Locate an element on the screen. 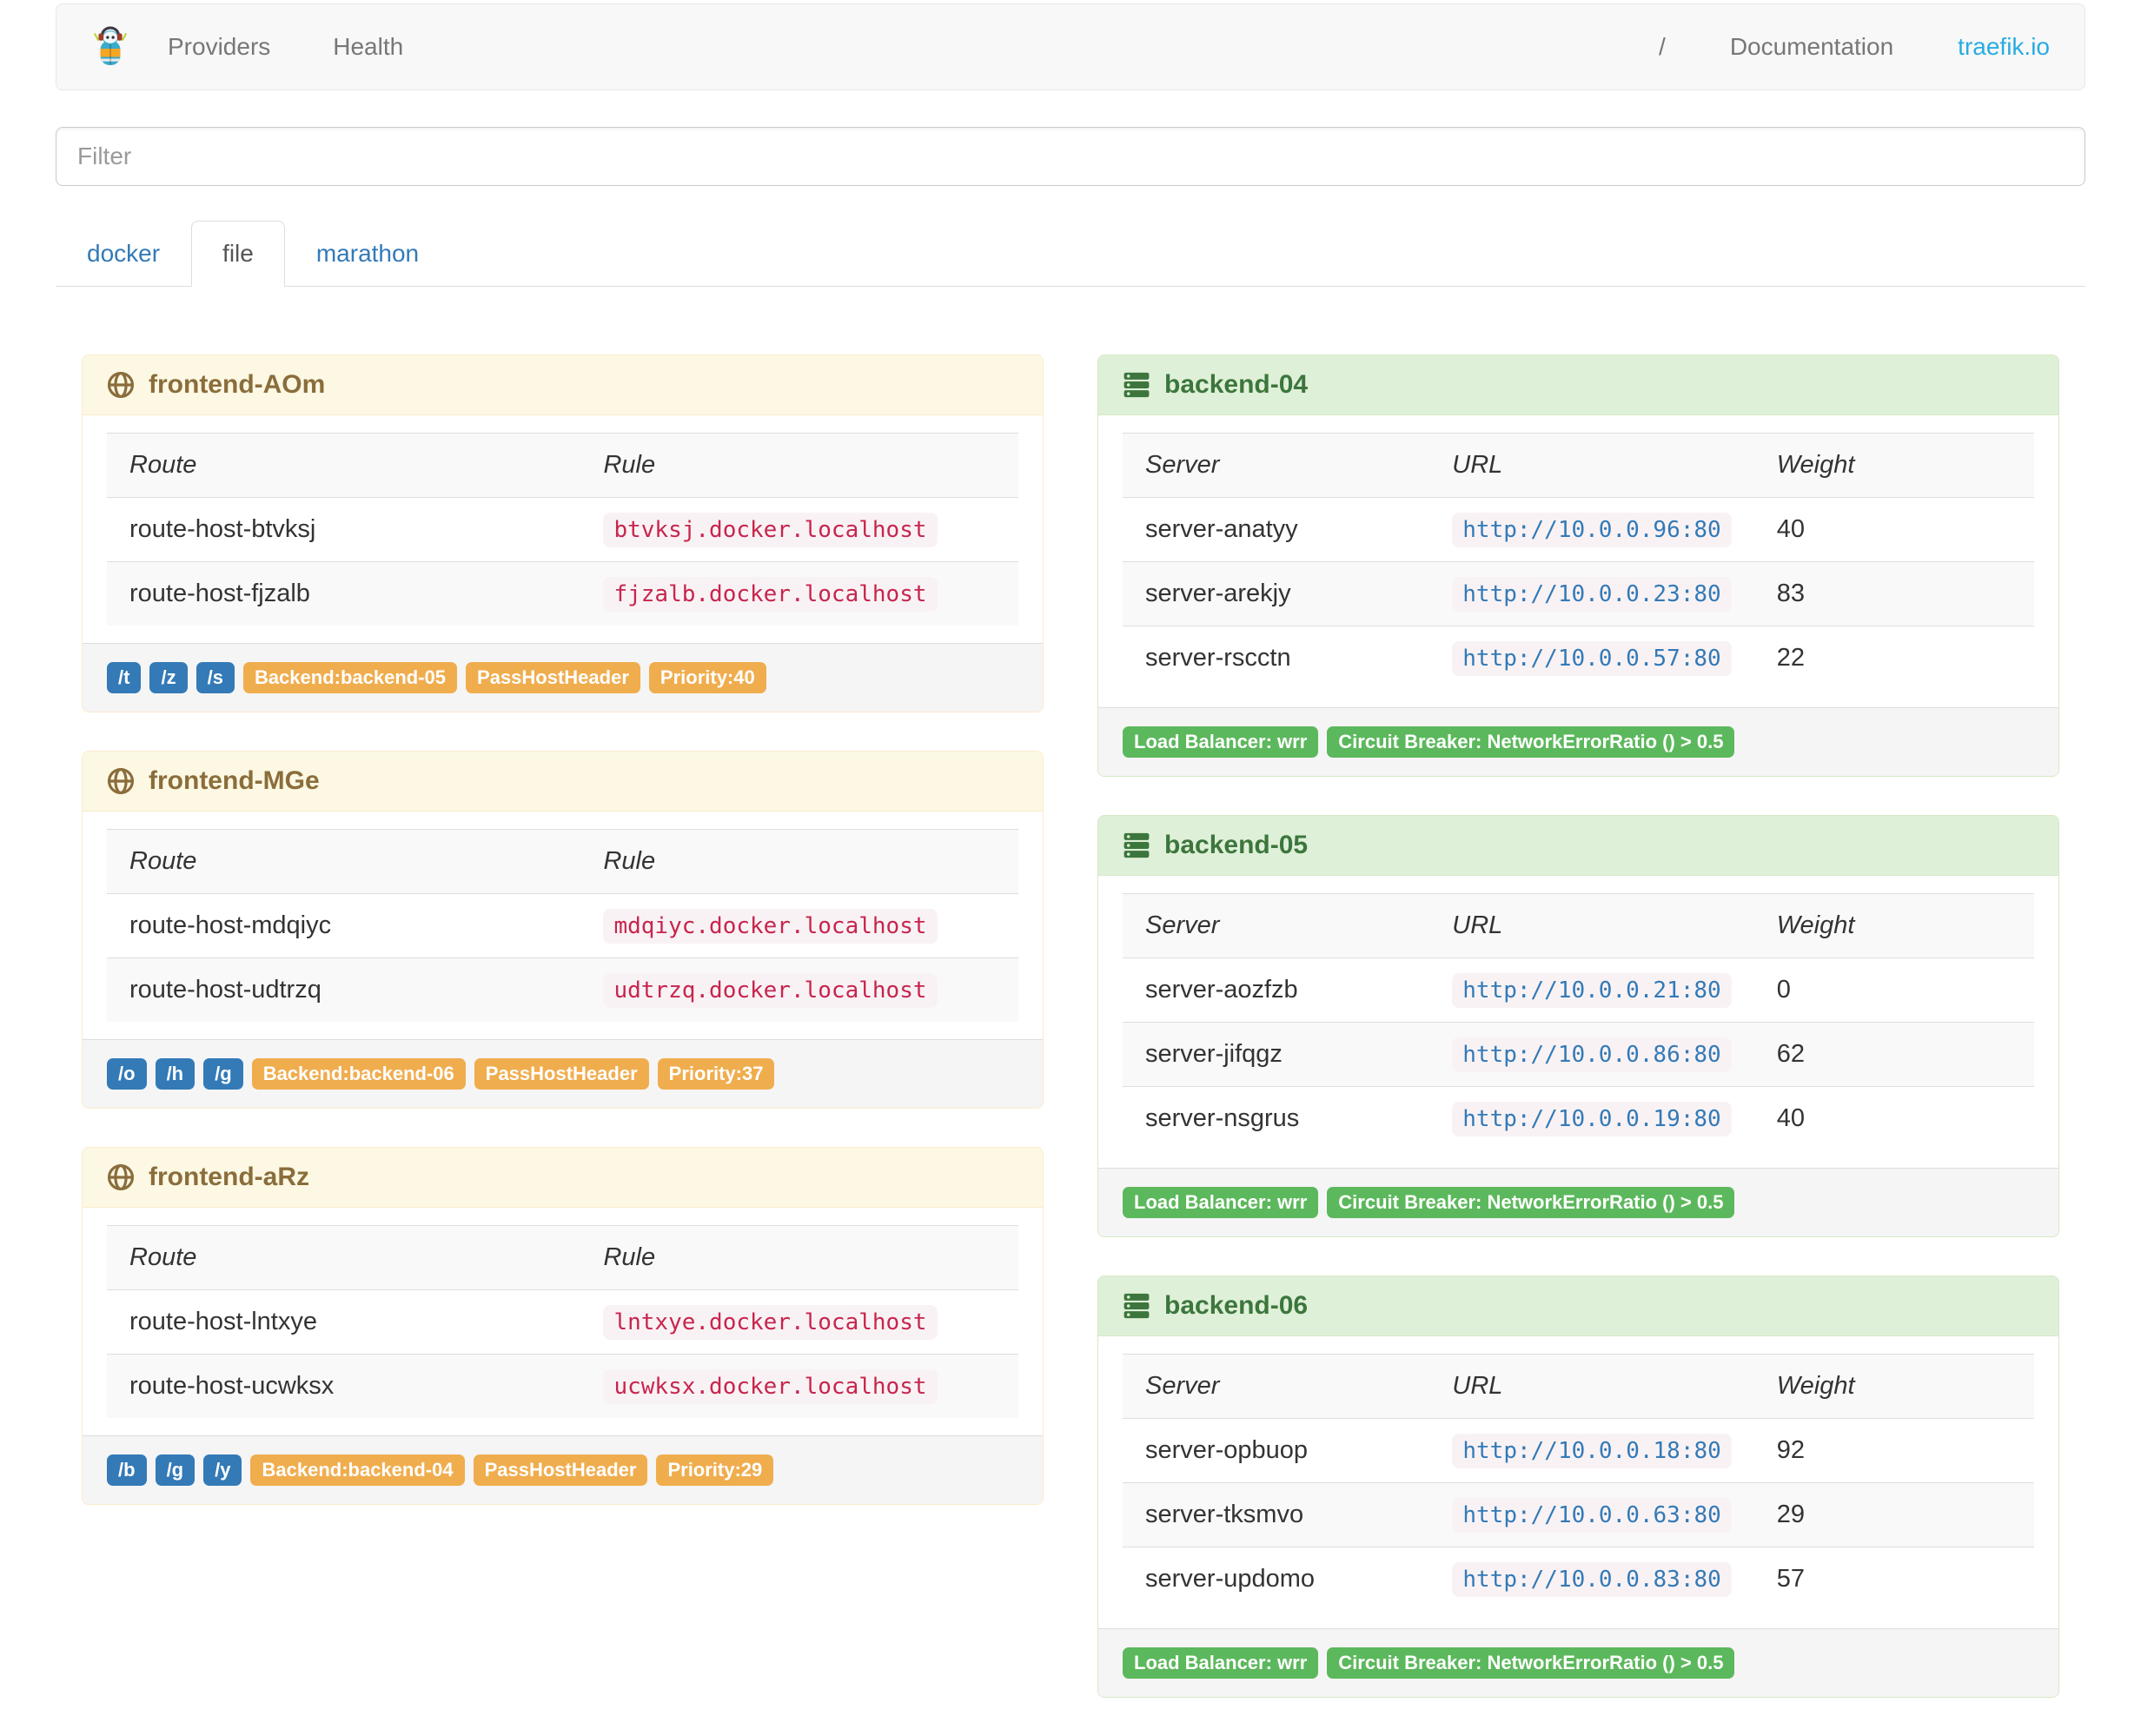 The image size is (2141, 1736). table-row: server-rscctn http://10.0.0.57:80 22 is located at coordinates (1578, 658).